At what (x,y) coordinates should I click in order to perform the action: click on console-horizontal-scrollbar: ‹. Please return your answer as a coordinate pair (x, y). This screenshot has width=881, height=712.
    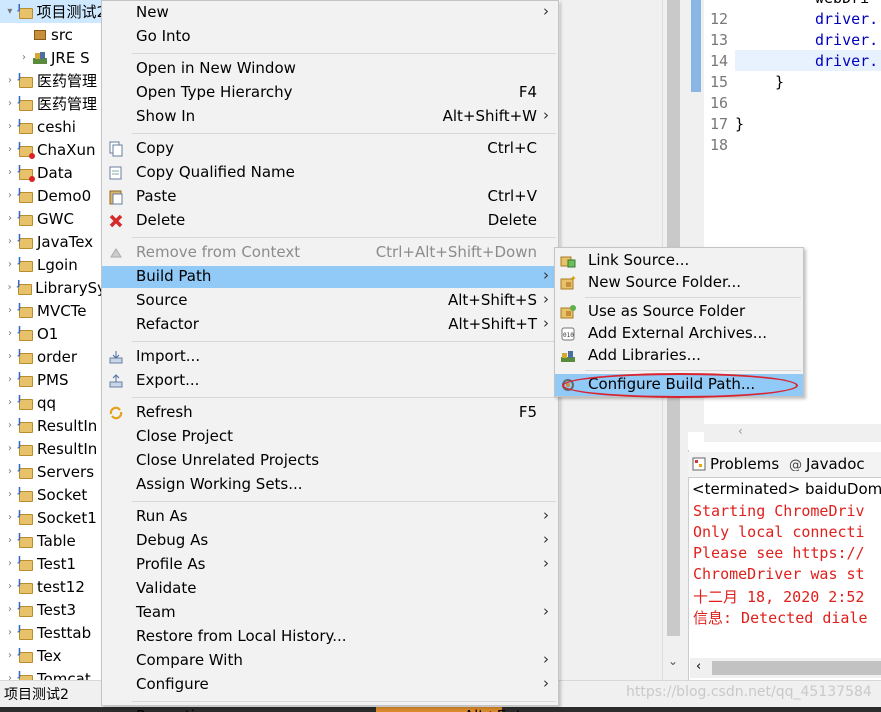
    Looking at the image, I should click on (785, 668).